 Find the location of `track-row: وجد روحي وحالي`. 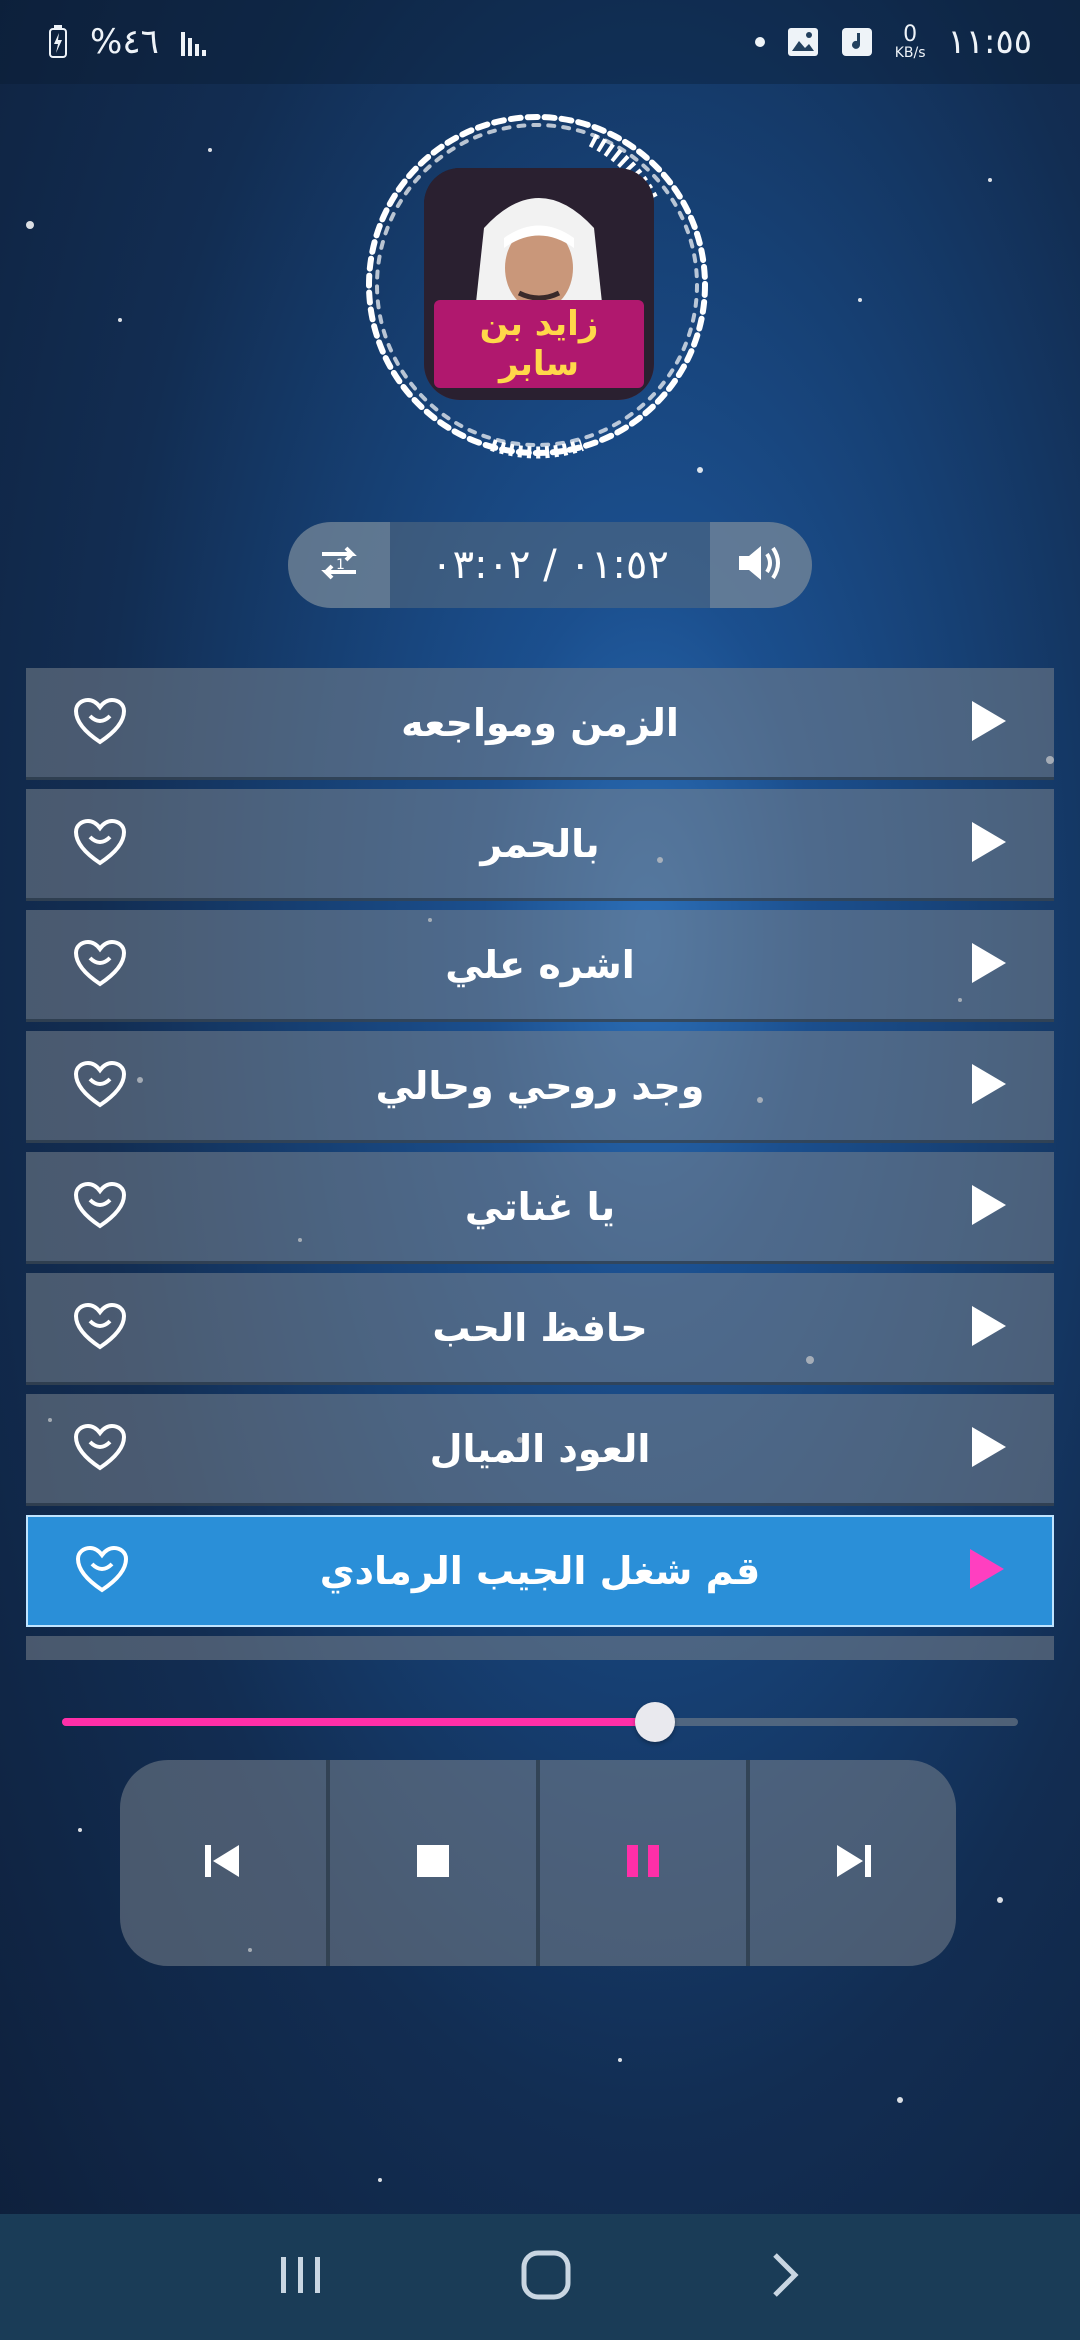

track-row: وجد روحي وحالي is located at coordinates (540, 1087).